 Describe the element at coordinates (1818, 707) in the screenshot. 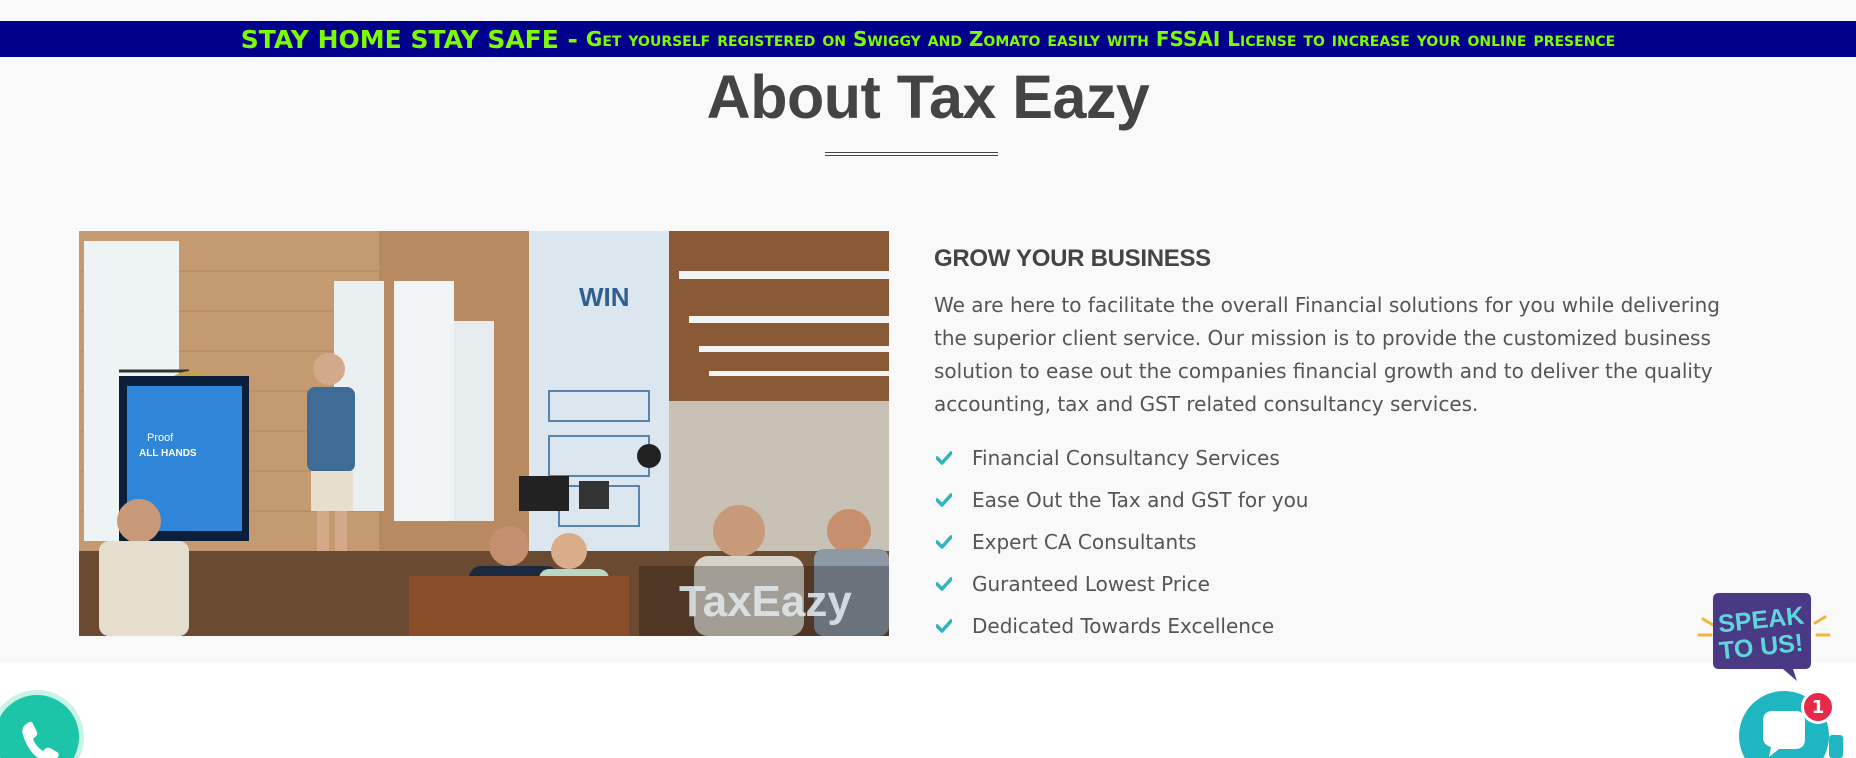

I see `unread-count-badge: 1` at that location.